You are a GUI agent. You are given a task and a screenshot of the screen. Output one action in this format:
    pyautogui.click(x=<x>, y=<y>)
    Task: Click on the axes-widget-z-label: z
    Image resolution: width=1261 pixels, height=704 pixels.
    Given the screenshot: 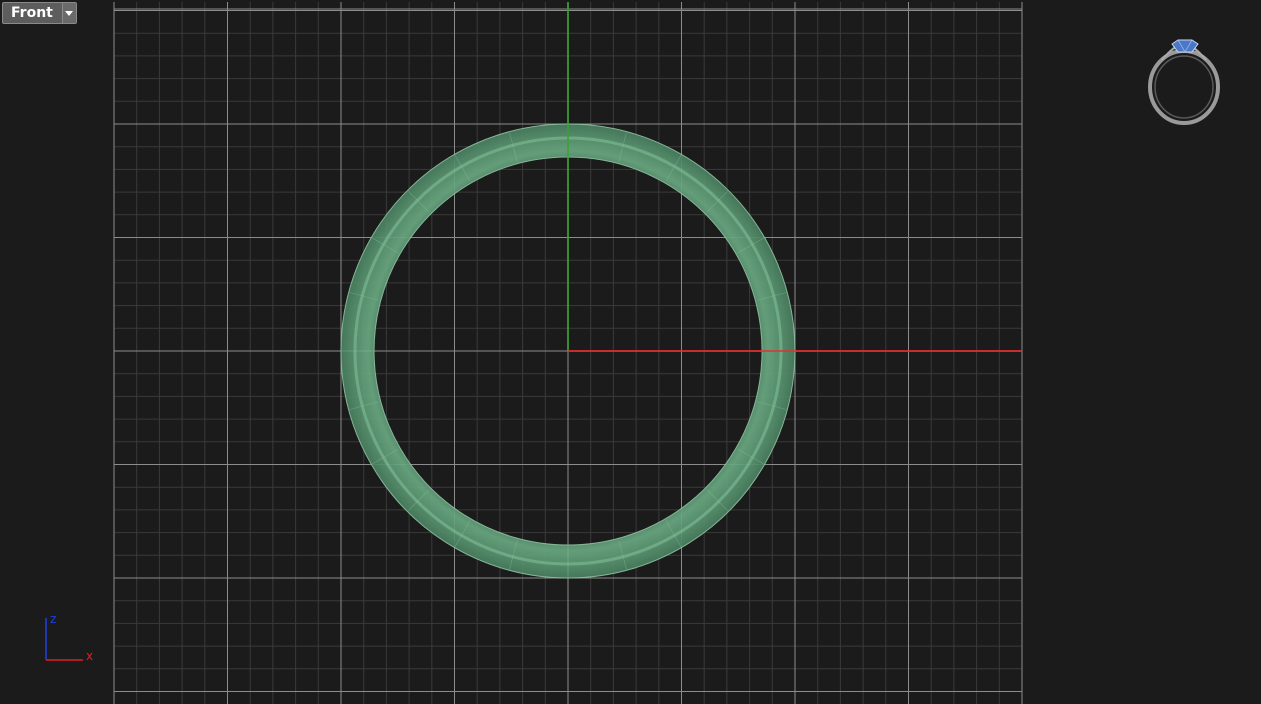 What is the action you would take?
    pyautogui.click(x=53, y=619)
    